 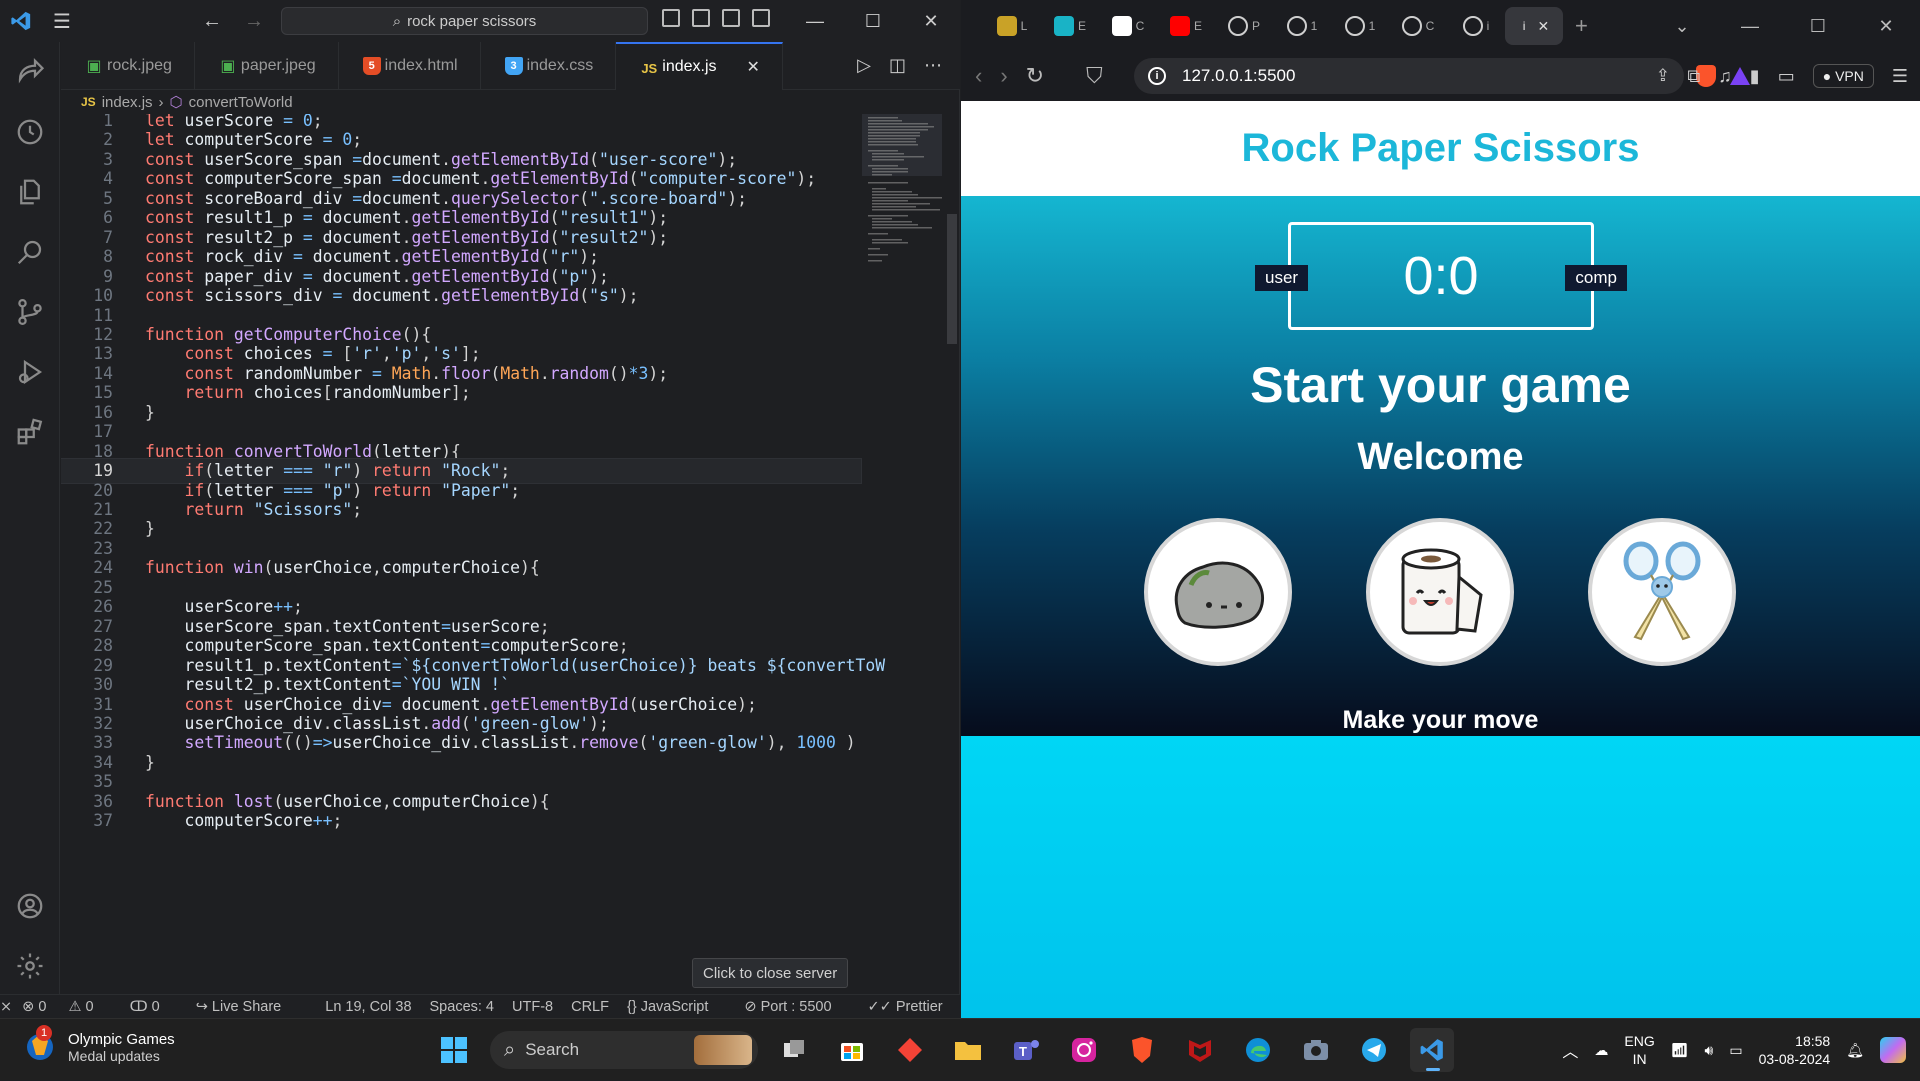 What do you see at coordinates (1755, 76) in the screenshot?
I see `sidebar-icon: ▮` at bounding box center [1755, 76].